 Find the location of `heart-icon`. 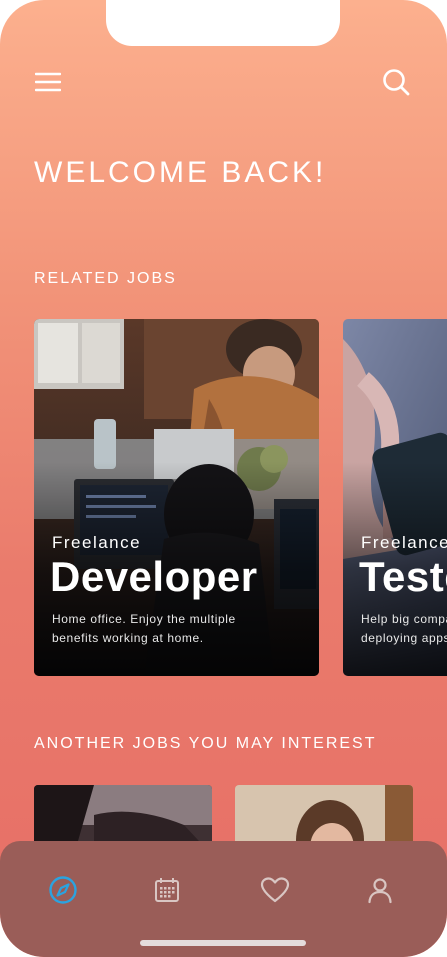

heart-icon is located at coordinates (275, 890).